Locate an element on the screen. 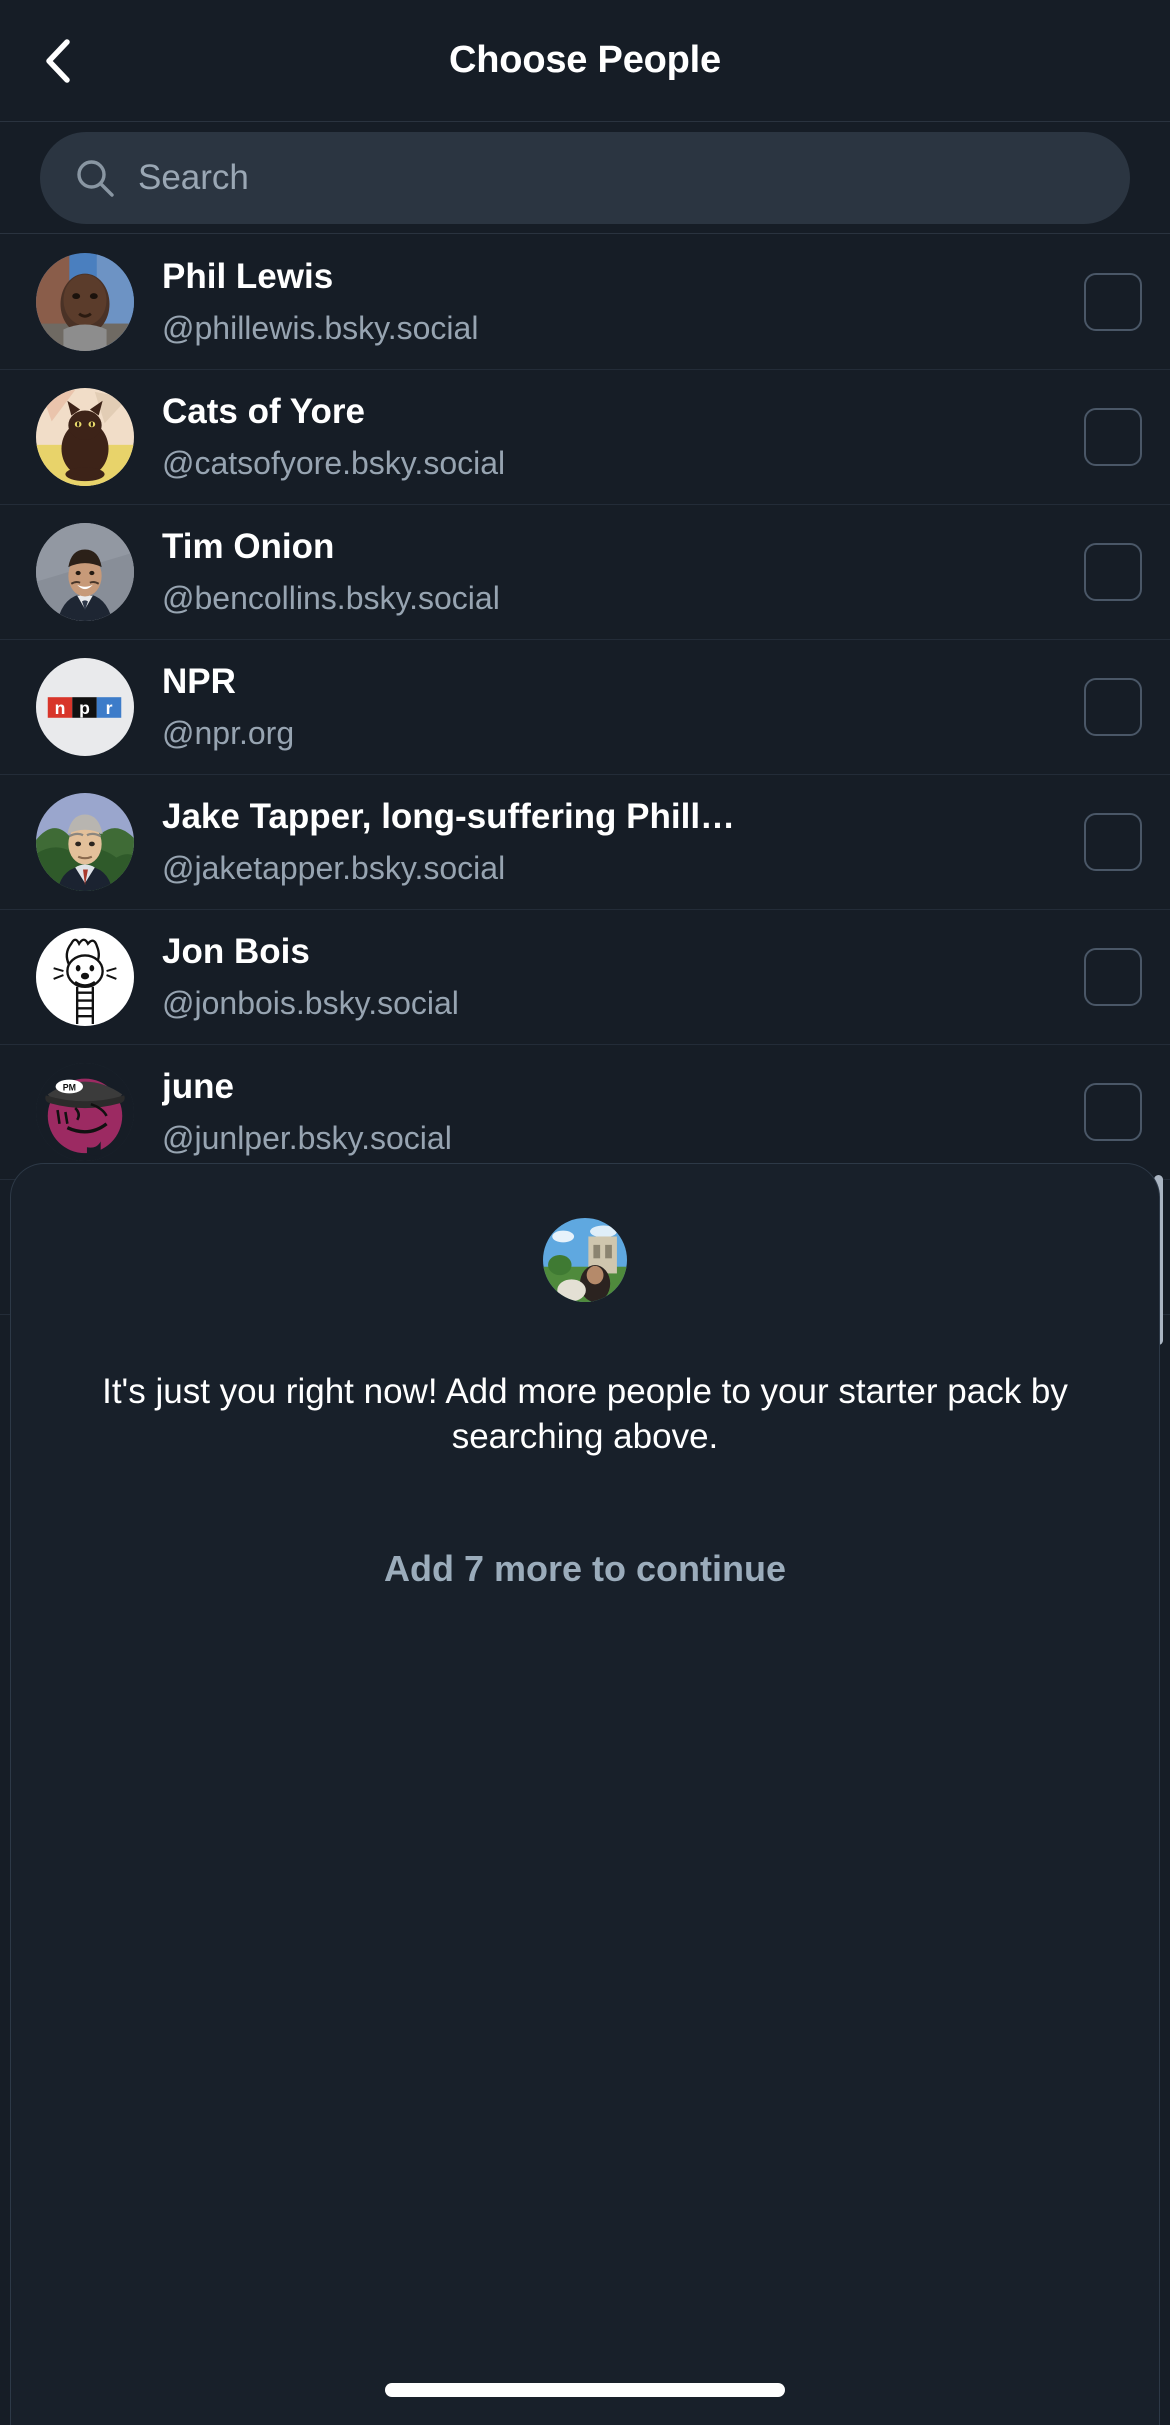  person-name: Phil Lewis is located at coordinates (248, 277).